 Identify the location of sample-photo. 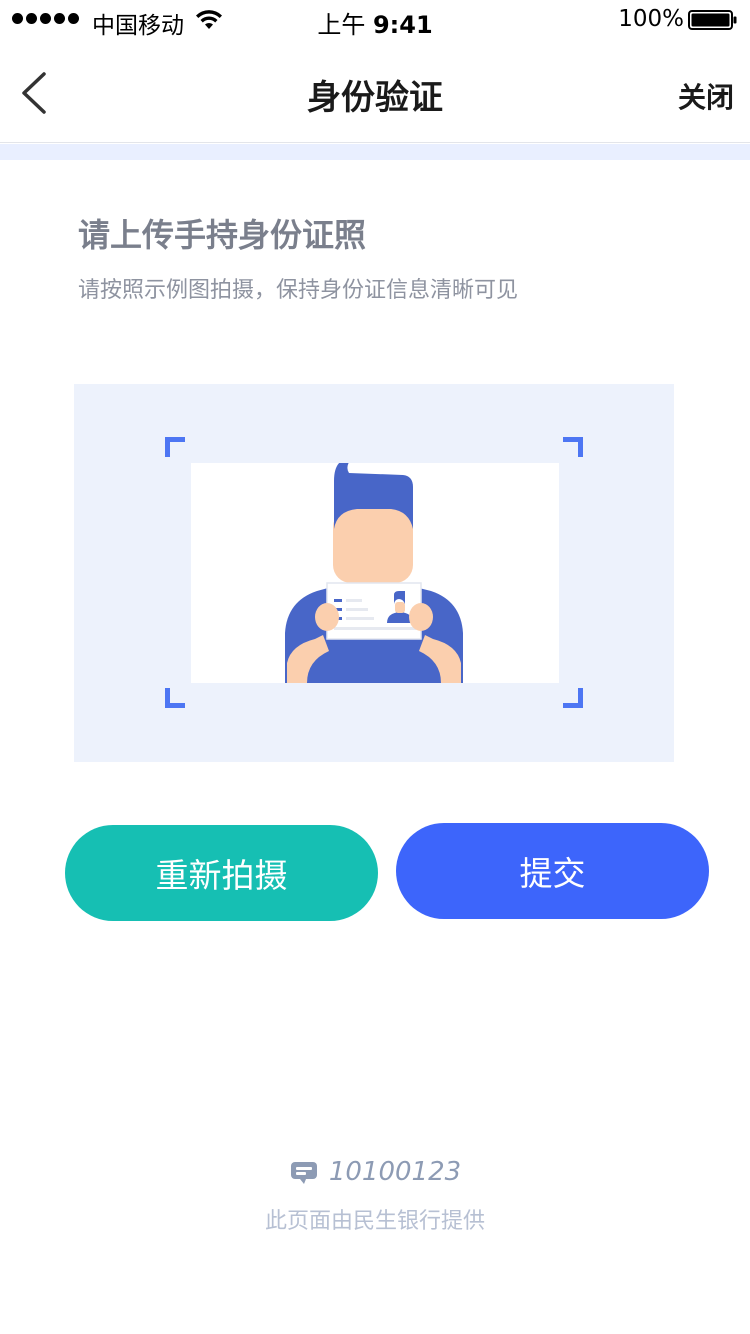
(375, 573).